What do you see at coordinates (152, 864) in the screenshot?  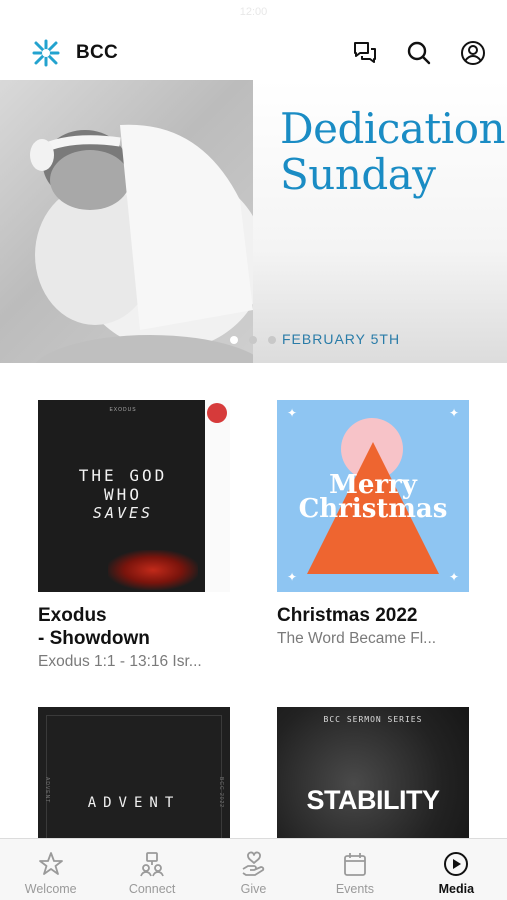 I see `people-icon` at bounding box center [152, 864].